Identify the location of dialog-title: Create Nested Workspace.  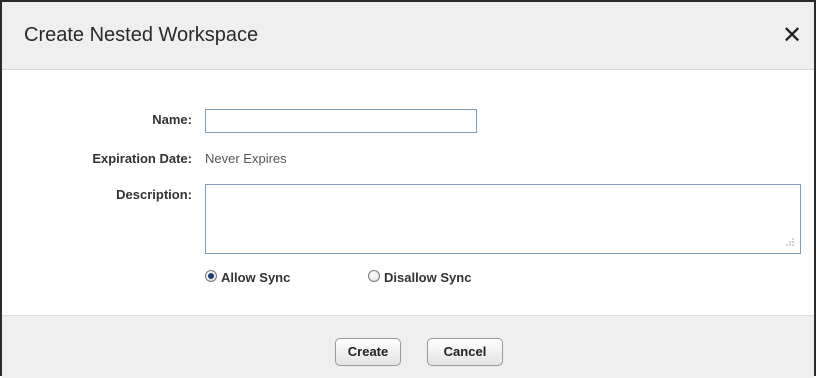
(141, 35).